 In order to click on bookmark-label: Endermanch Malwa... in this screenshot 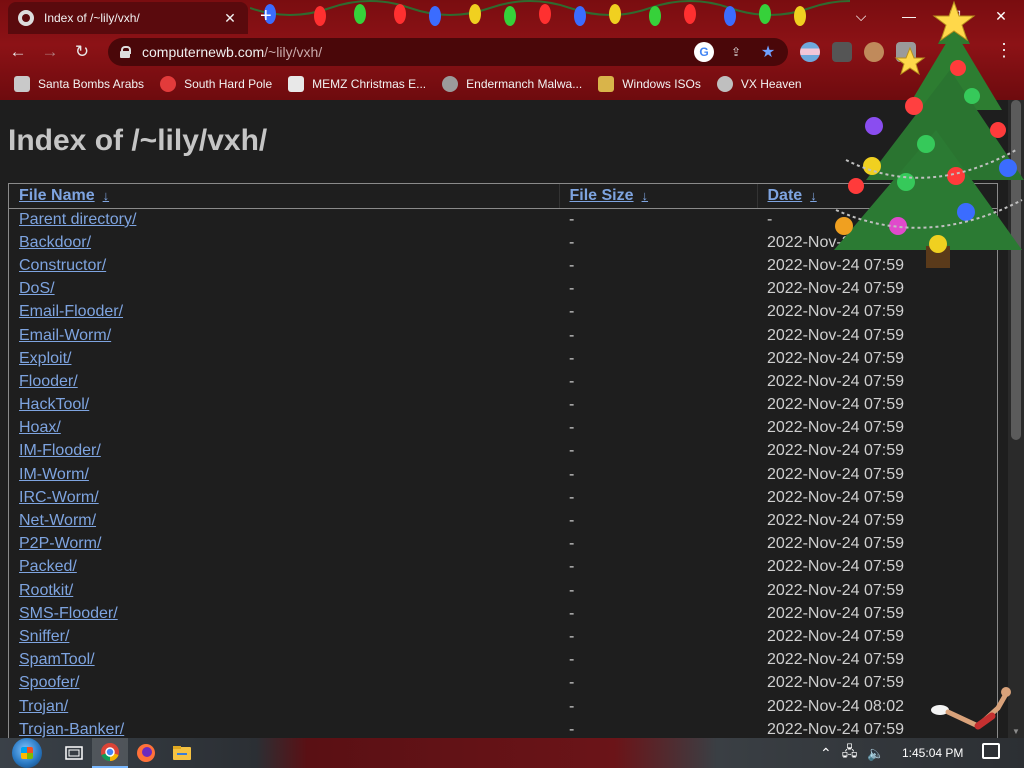, I will do `click(524, 84)`.